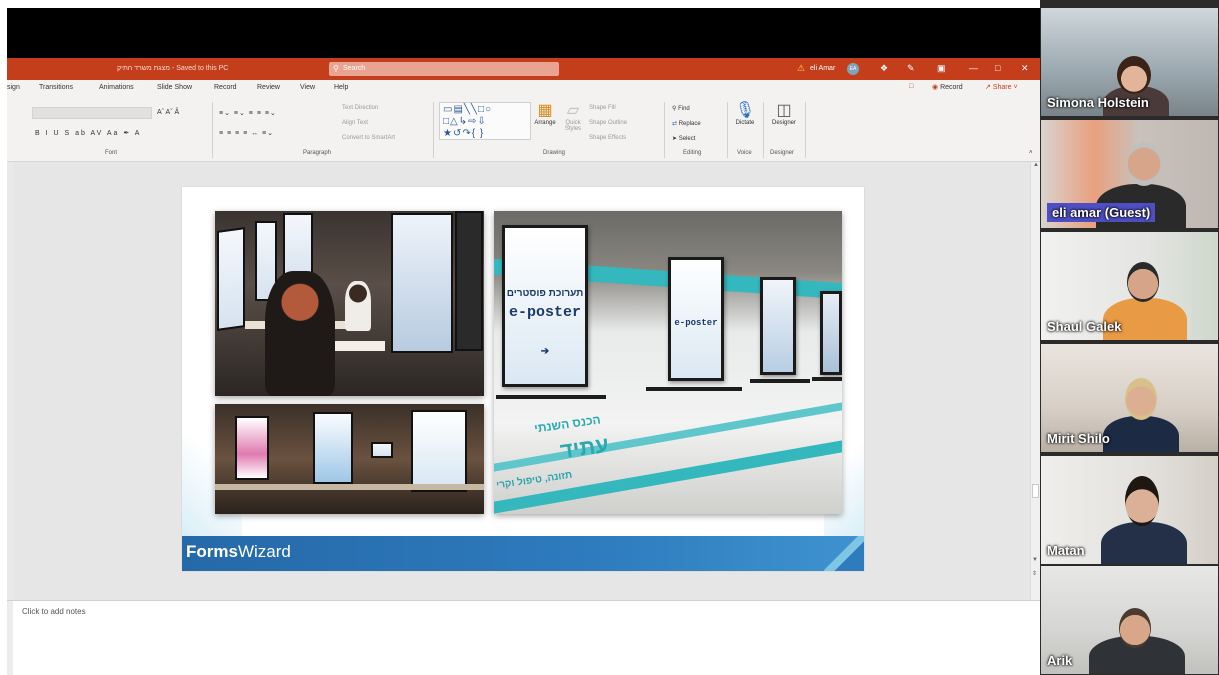 This screenshot has width=1219, height=675. I want to click on share-button: ↗ Share ˅, so click(1001, 87).